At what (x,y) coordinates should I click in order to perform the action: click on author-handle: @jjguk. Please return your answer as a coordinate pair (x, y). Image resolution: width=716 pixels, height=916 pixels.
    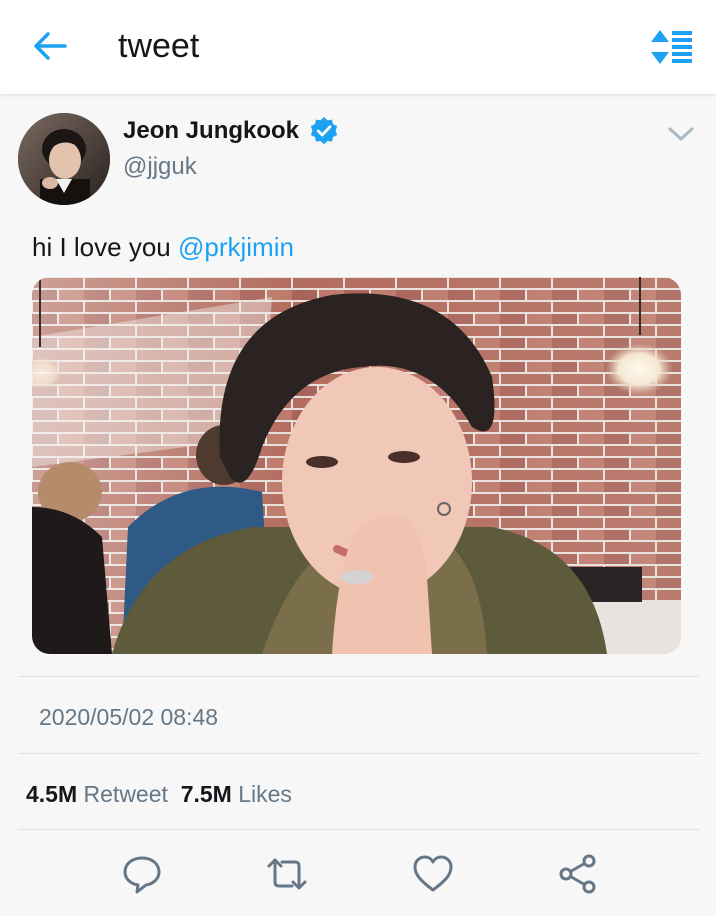
    Looking at the image, I should click on (160, 167).